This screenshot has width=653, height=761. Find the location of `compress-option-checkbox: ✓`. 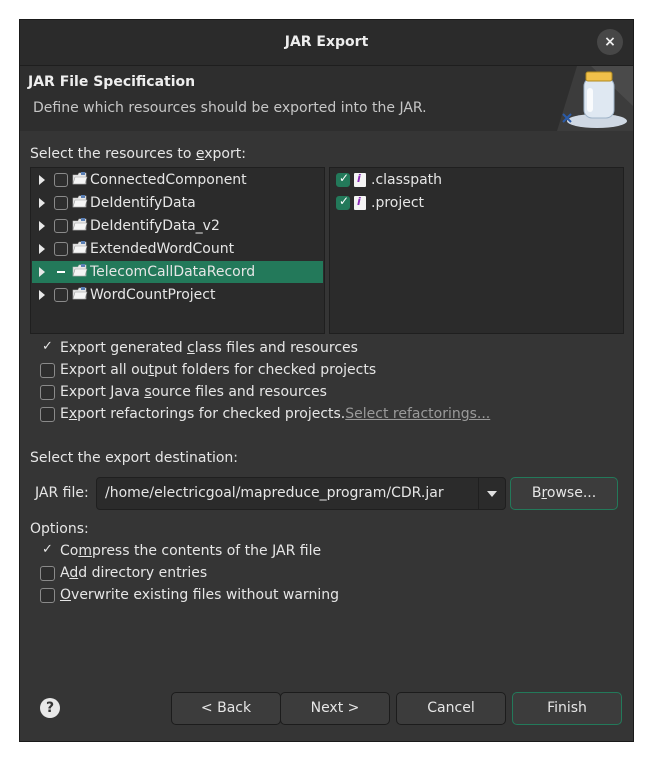

compress-option-checkbox: ✓ is located at coordinates (47, 550).